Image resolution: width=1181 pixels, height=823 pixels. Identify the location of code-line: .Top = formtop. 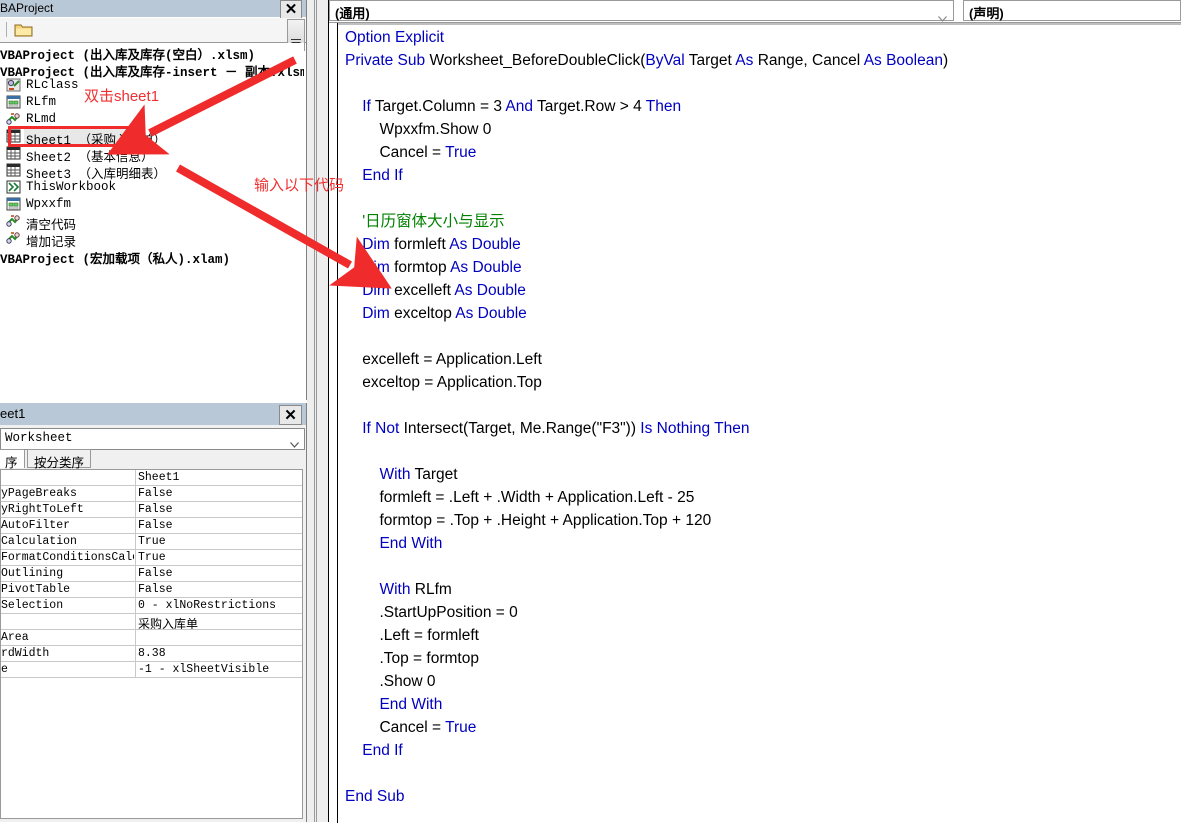
(760, 658).